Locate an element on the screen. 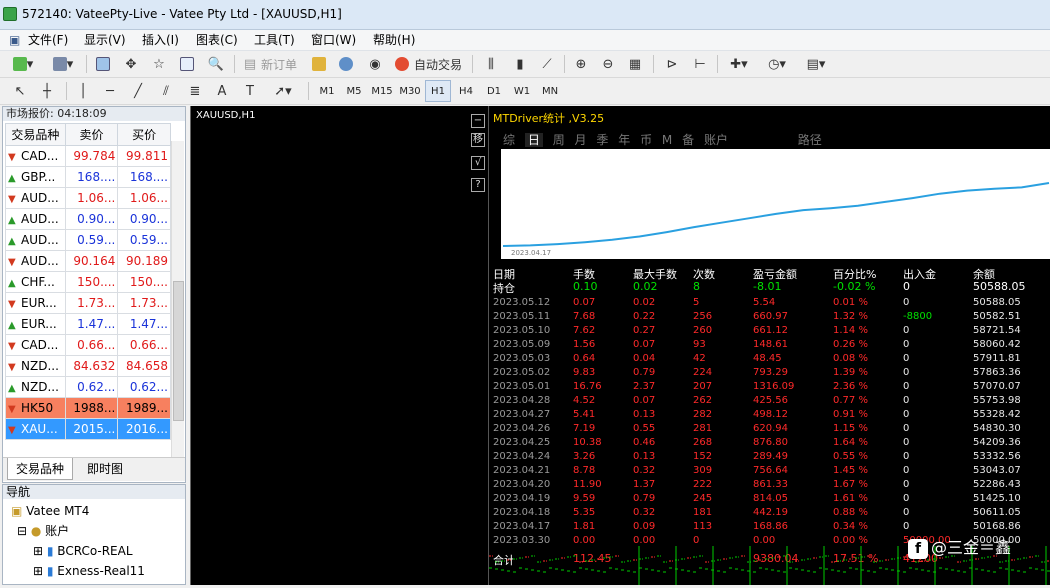 This screenshot has width=1050, height=588. menu-tools: 工具(T) is located at coordinates (274, 40).